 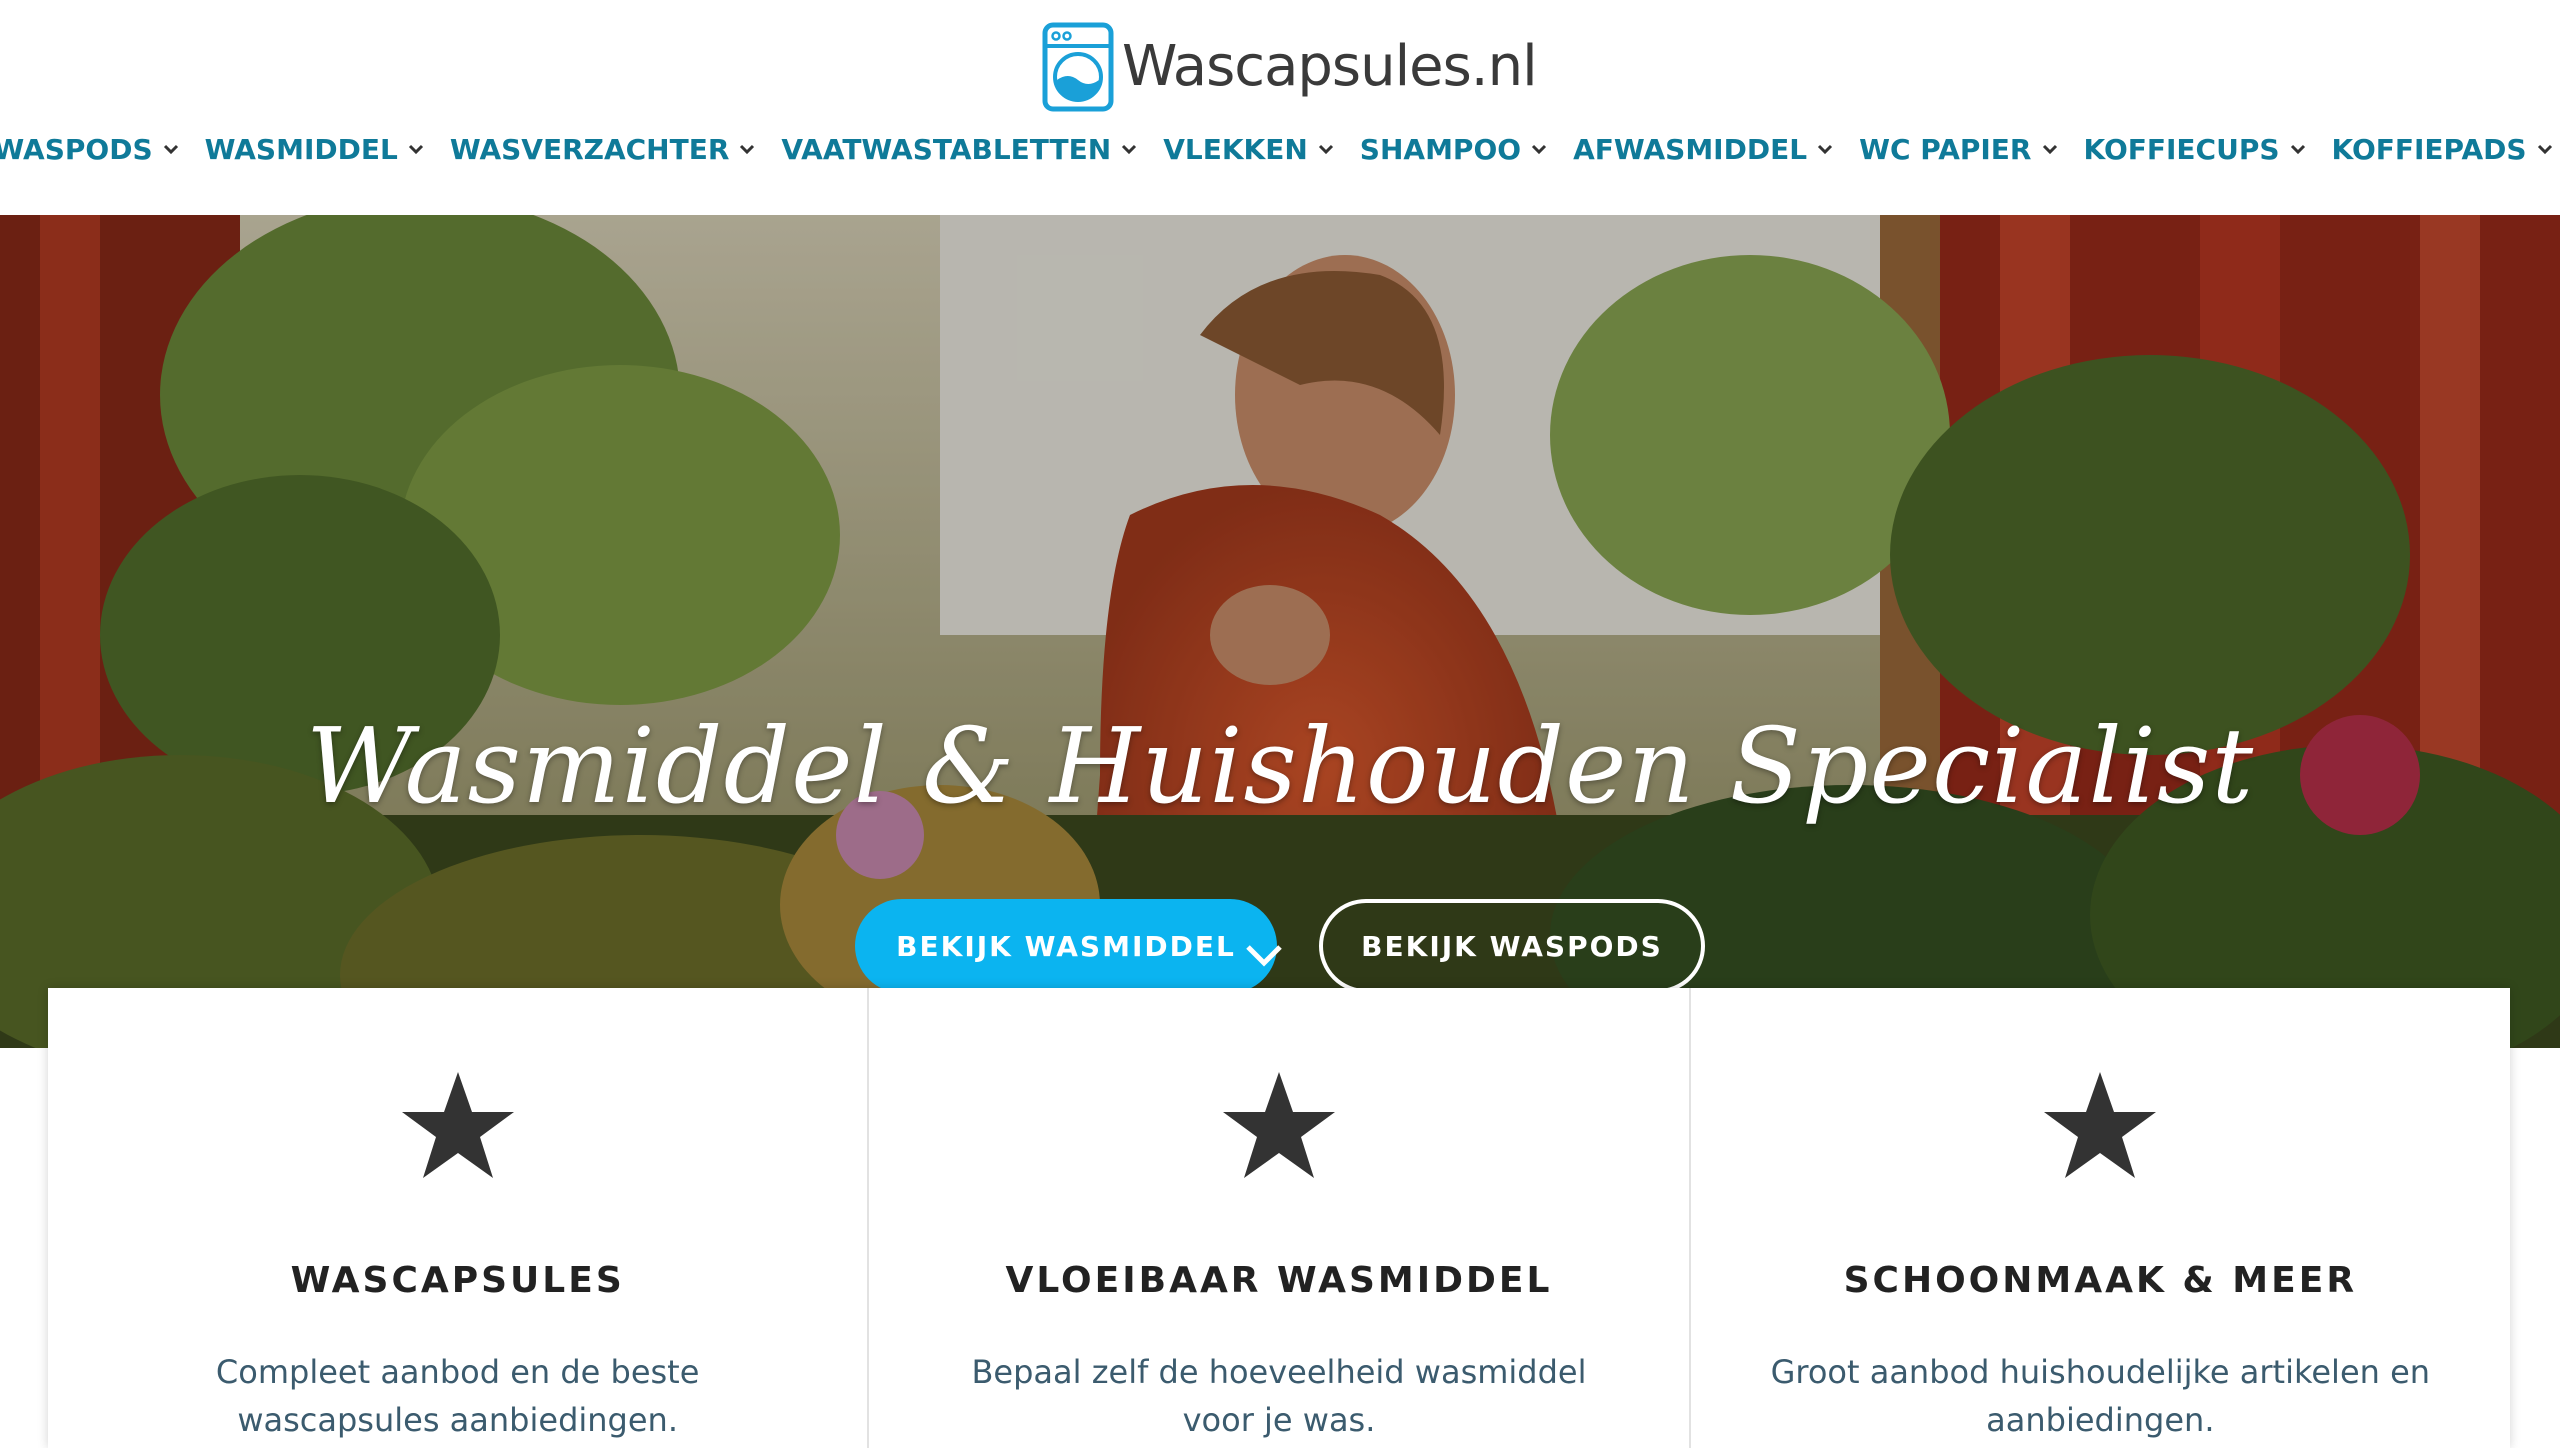 I want to click on nav-item-vaatwastabletten: VAATWASTABLETTEN, so click(x=966, y=149).